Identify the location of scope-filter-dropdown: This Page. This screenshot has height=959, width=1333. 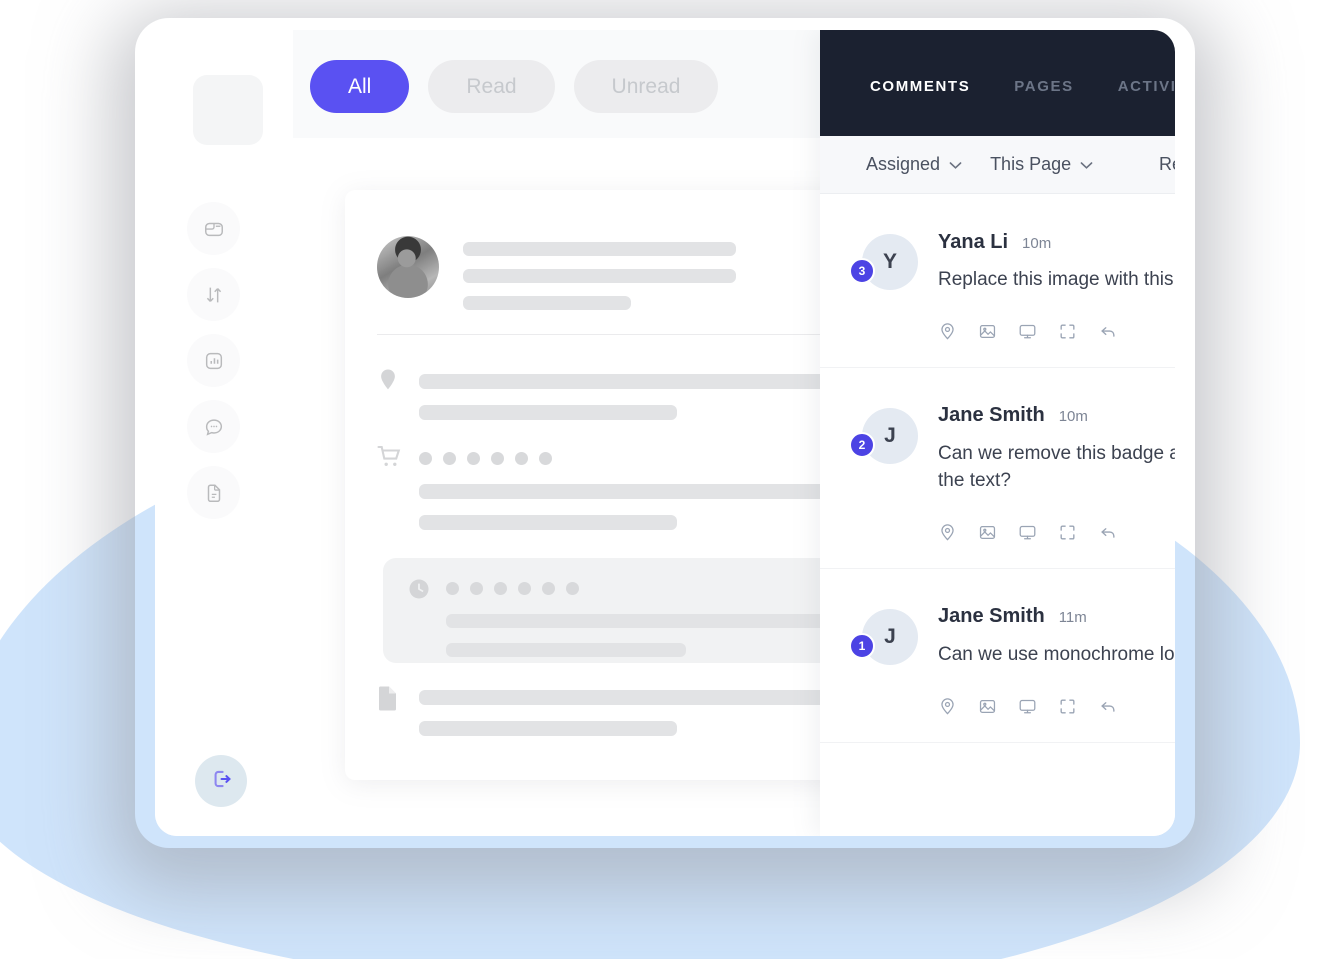
(1041, 164).